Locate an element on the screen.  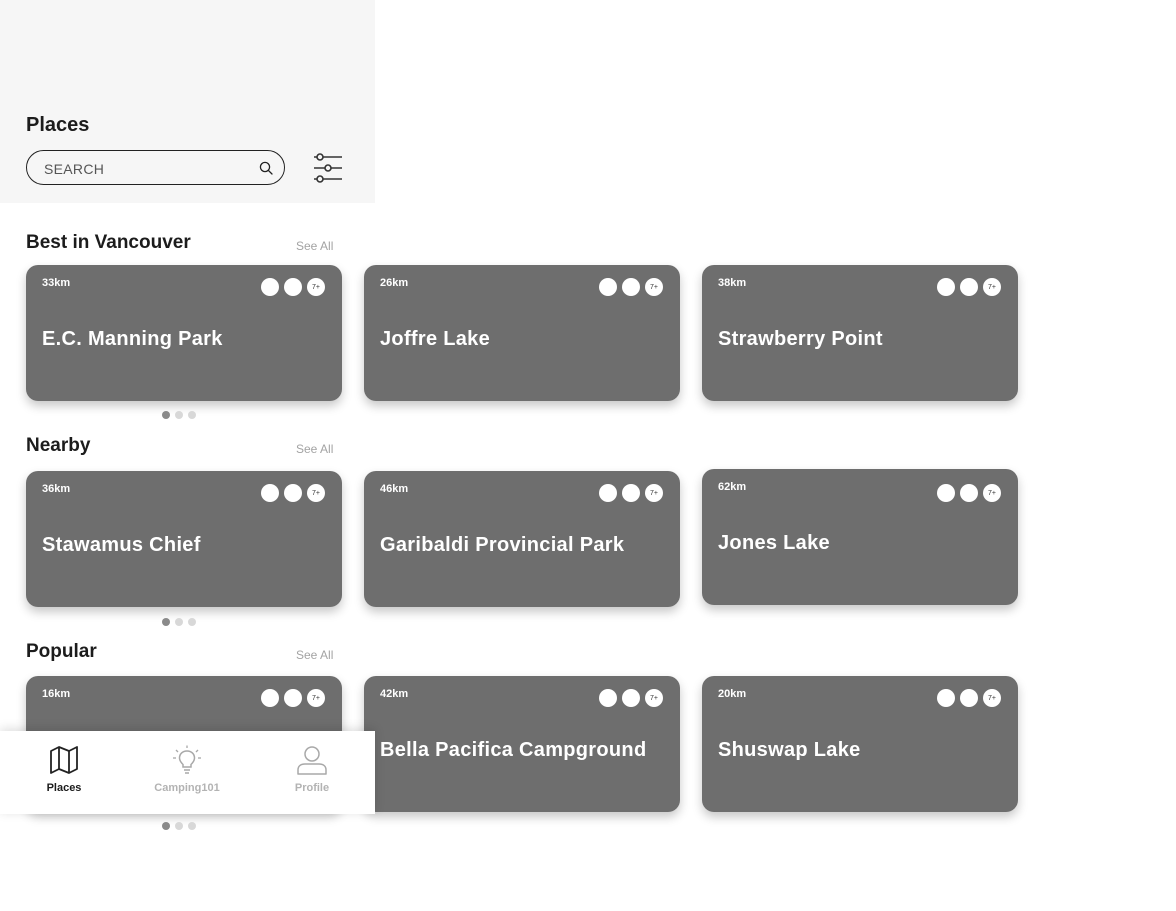
place-card: 38km 7+ Strawberry Point is located at coordinates (860, 333).